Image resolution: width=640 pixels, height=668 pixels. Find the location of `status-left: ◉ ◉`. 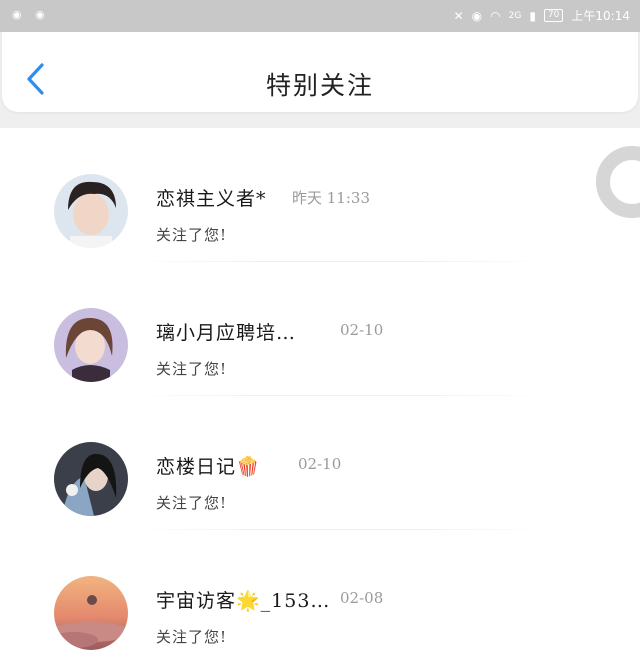

status-left: ◉ ◉ is located at coordinates (33, 14).